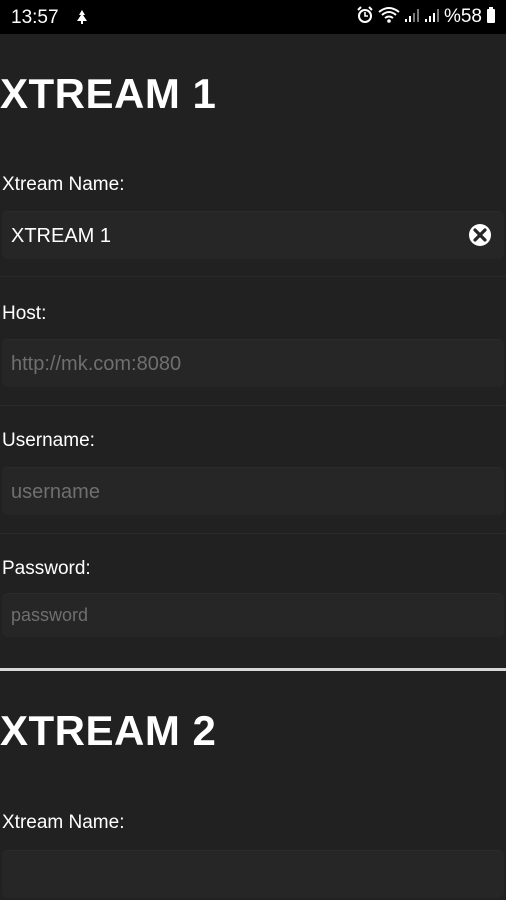 Image resolution: width=506 pixels, height=900 pixels. I want to click on clear-icon, so click(480, 235).